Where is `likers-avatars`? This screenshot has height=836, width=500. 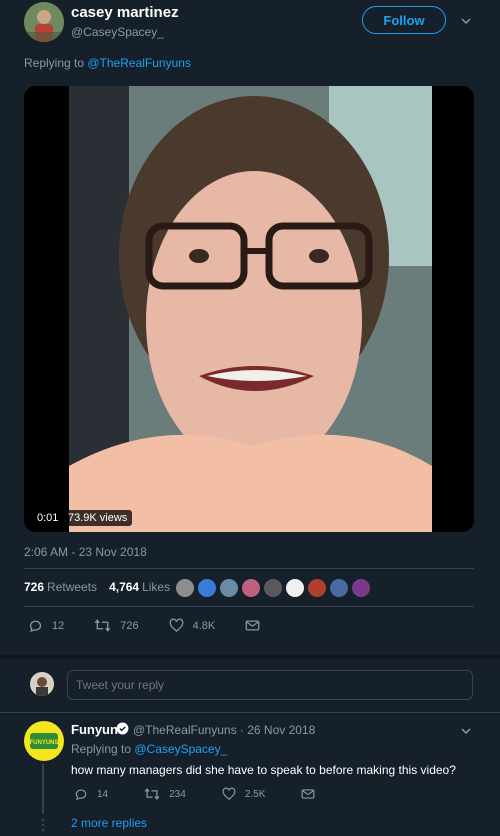
likers-avatars is located at coordinates (273, 588).